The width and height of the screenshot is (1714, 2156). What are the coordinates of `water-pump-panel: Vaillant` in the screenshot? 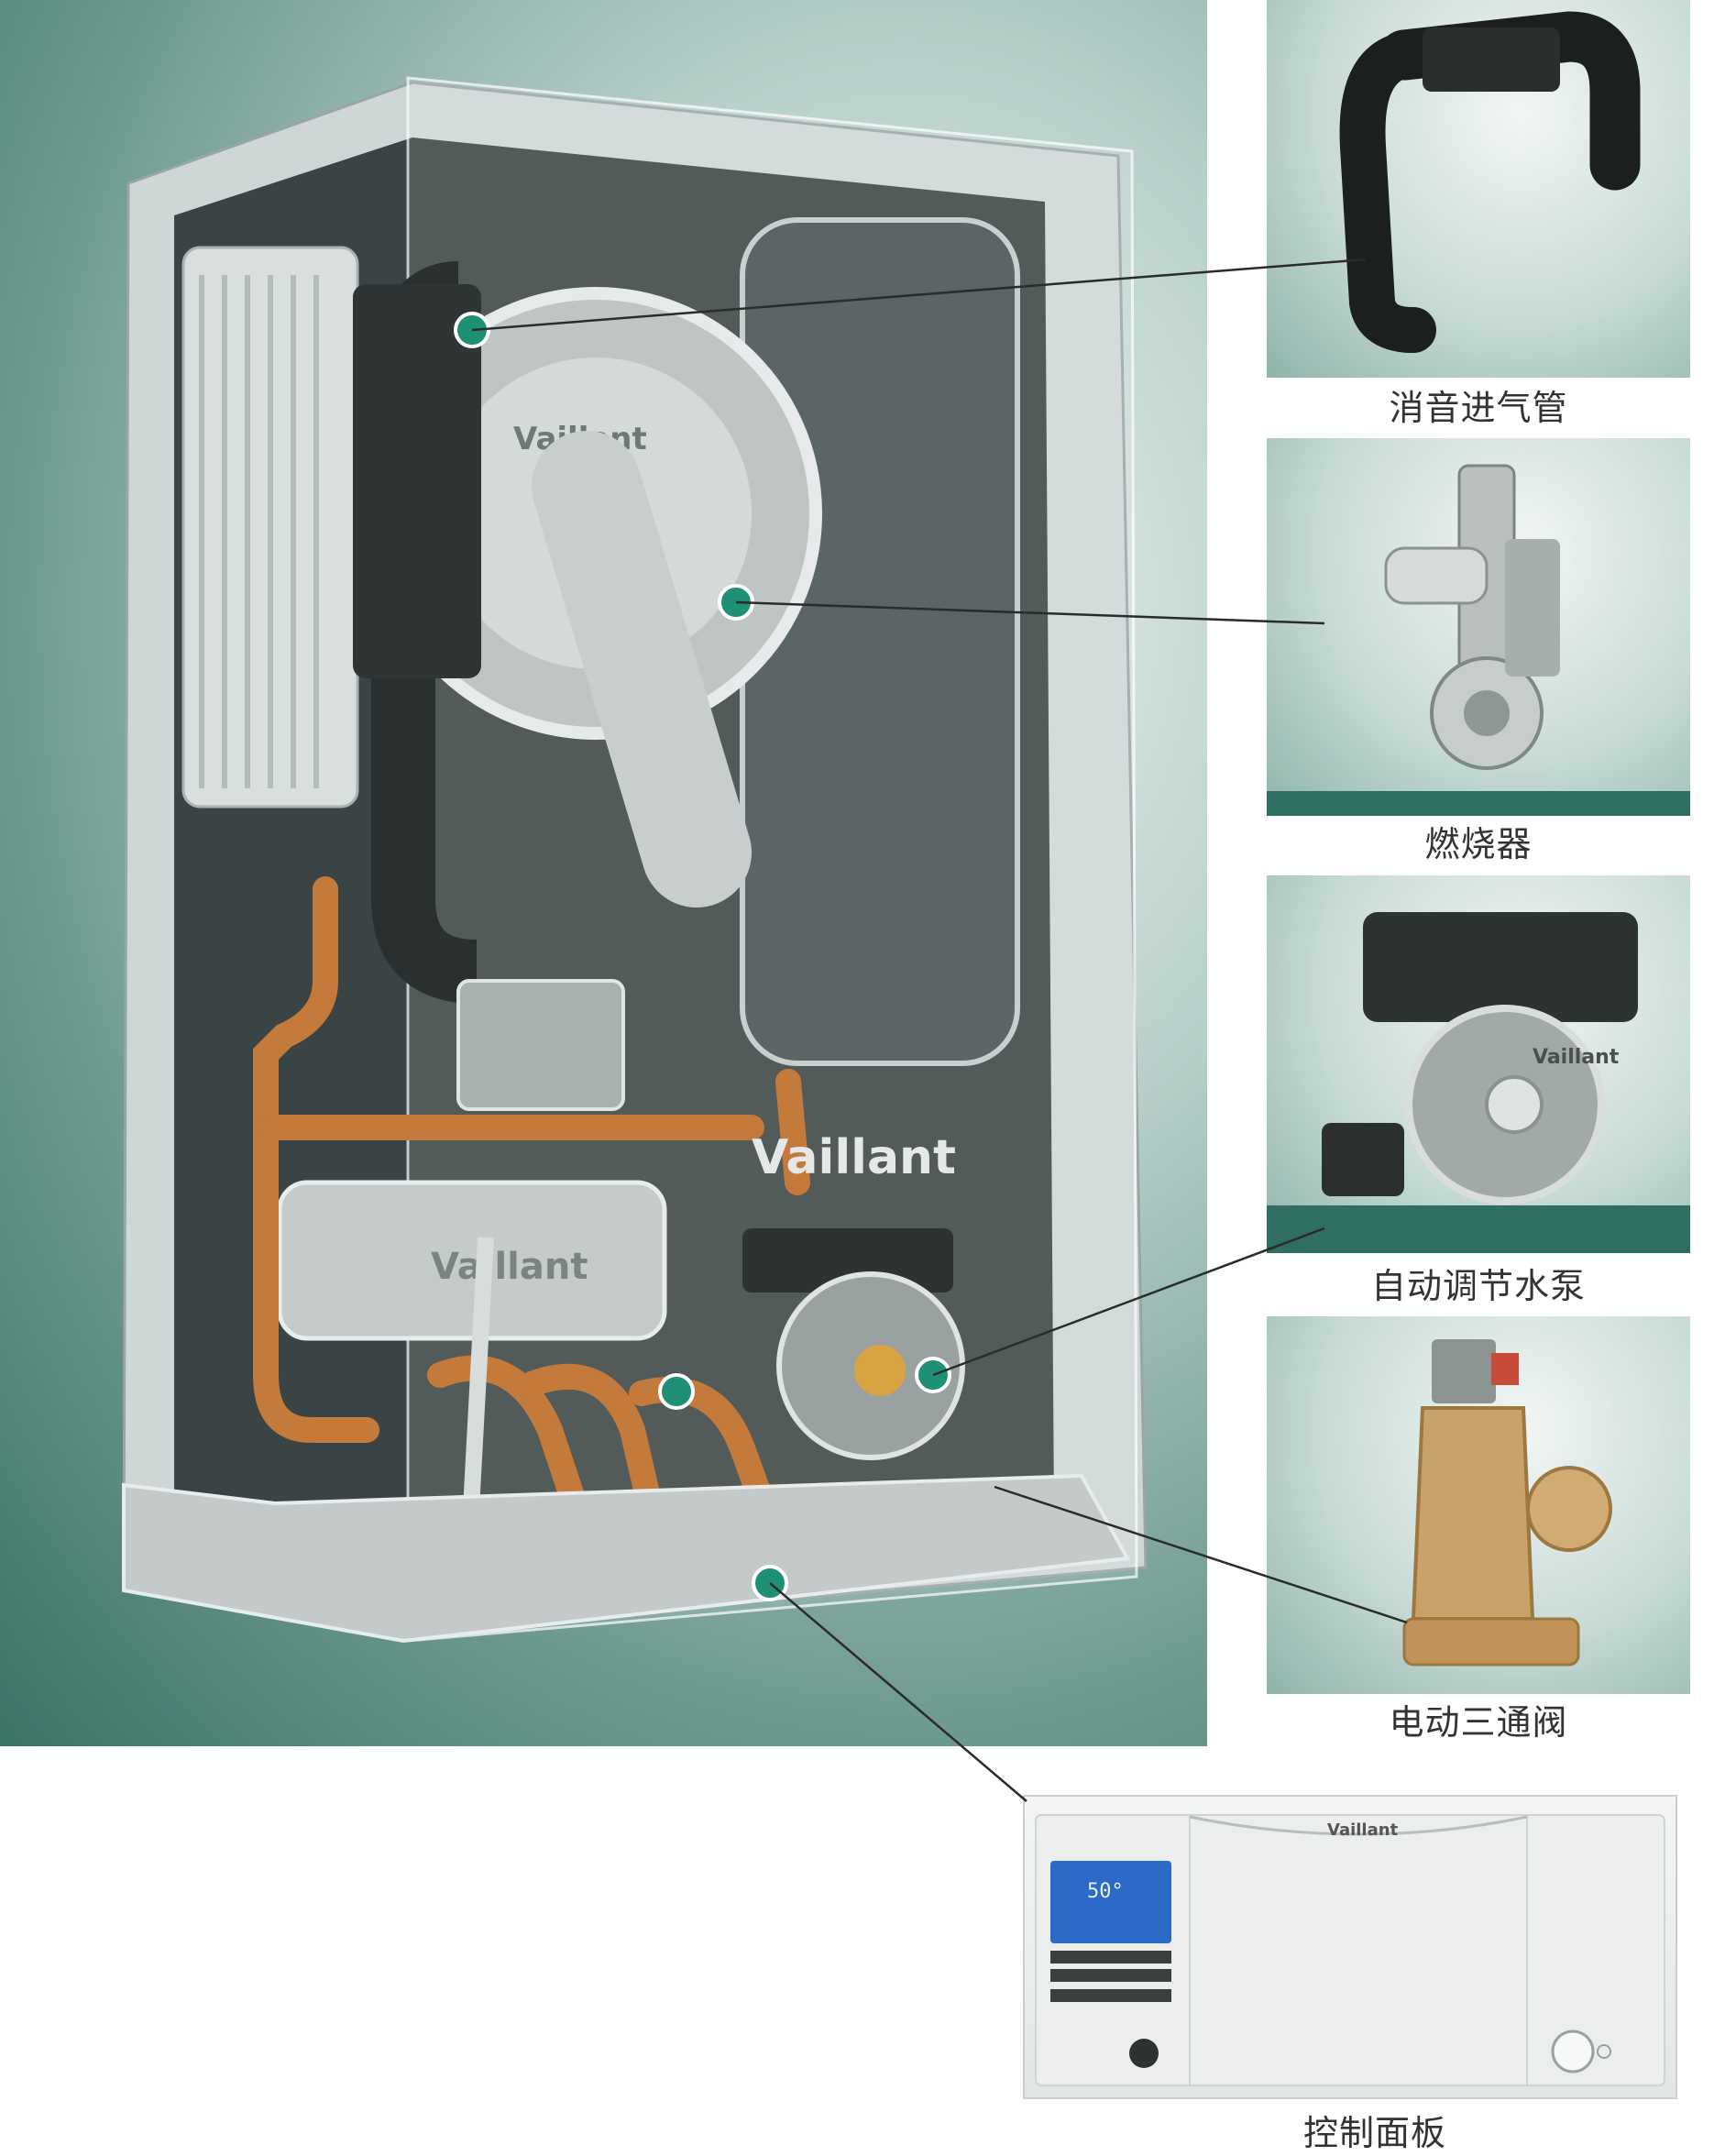 It's located at (1478, 1064).